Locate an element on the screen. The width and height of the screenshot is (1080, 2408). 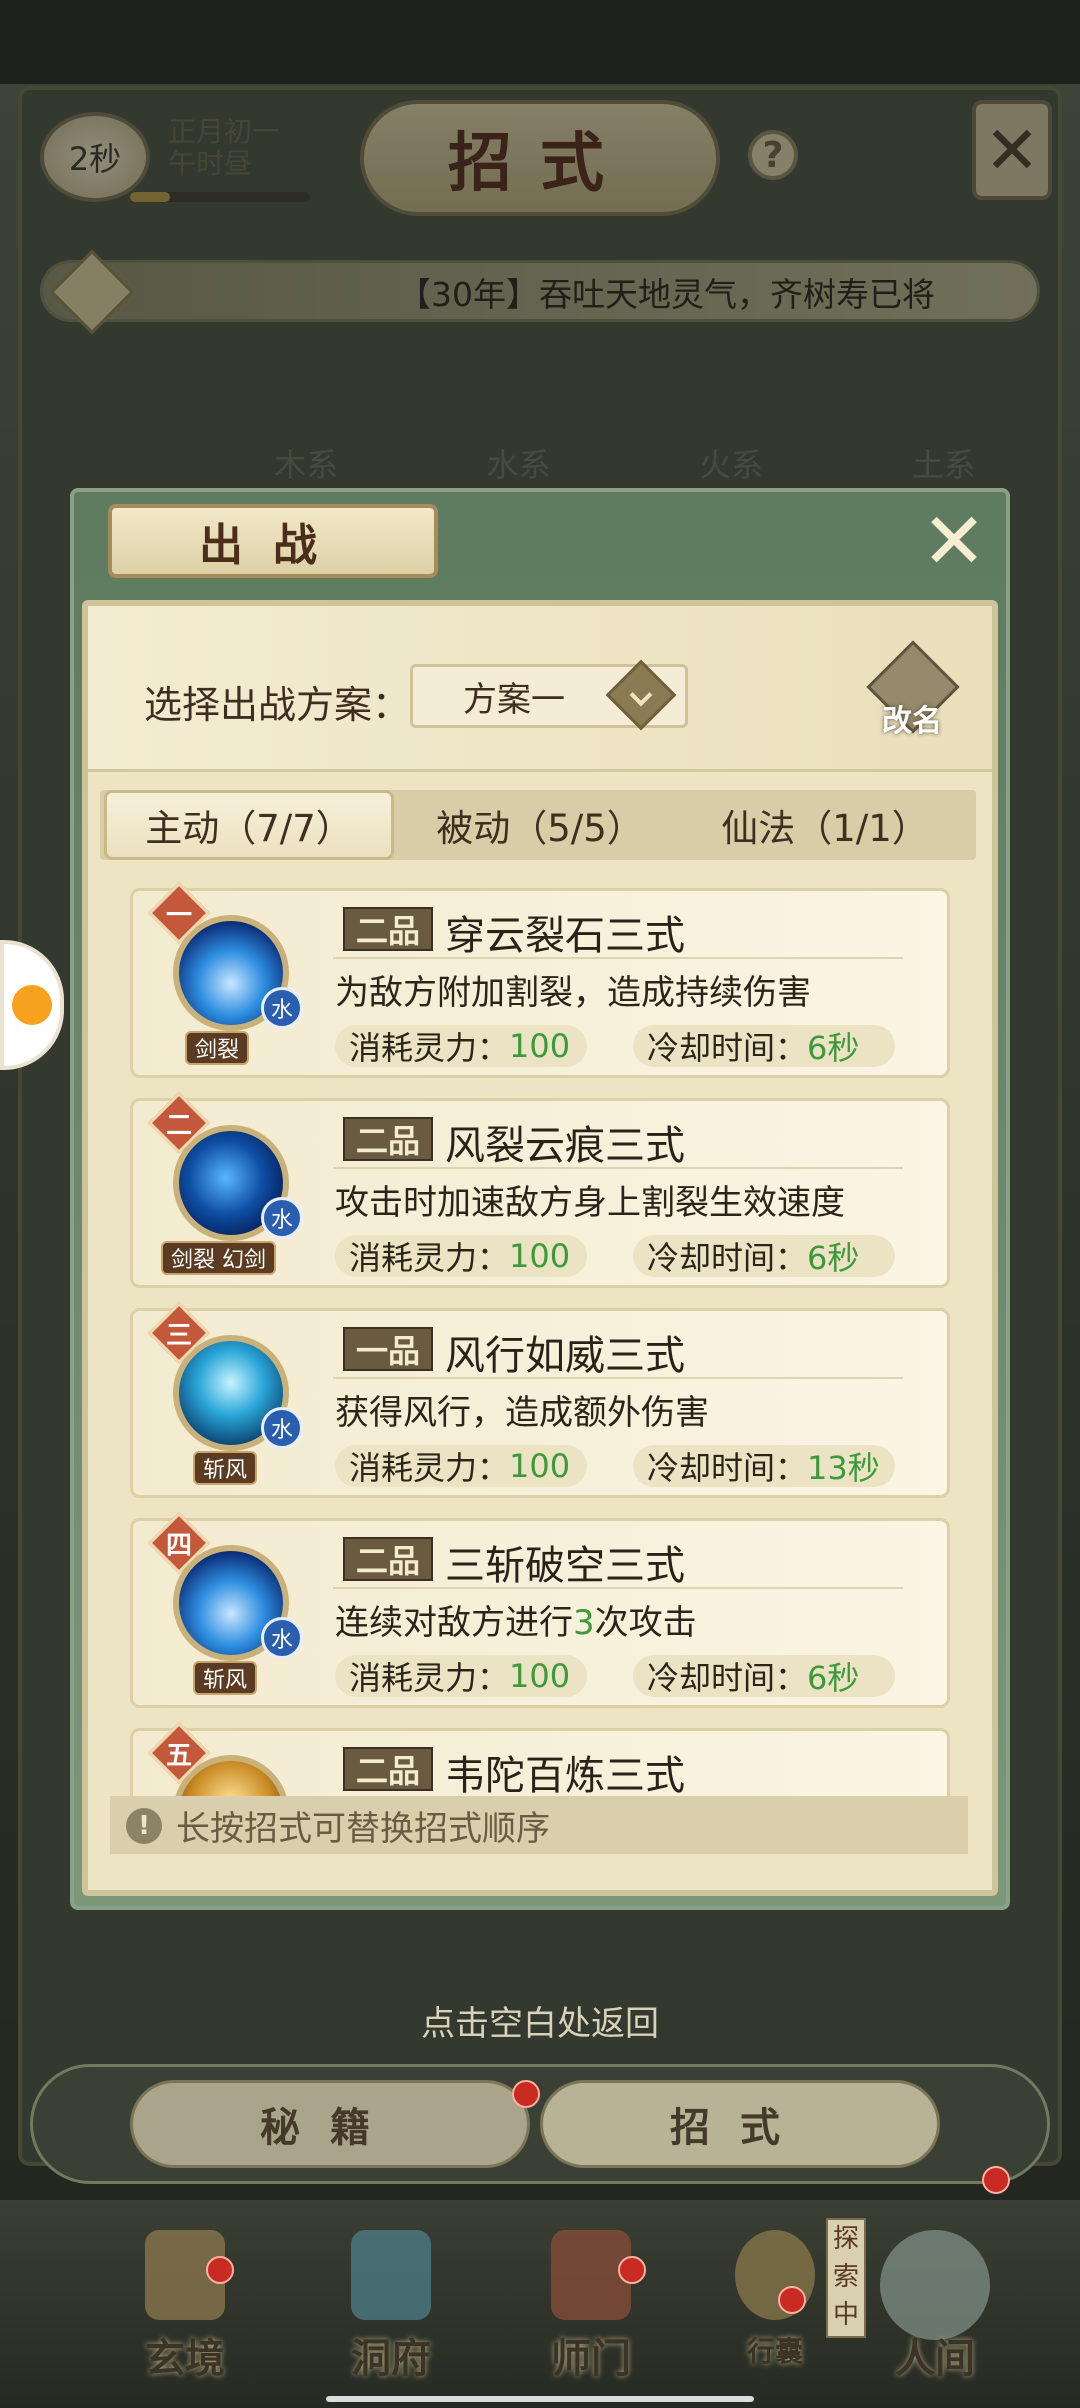
skill-description: 连续对敌方进行3次攻击 is located at coordinates (516, 1623).